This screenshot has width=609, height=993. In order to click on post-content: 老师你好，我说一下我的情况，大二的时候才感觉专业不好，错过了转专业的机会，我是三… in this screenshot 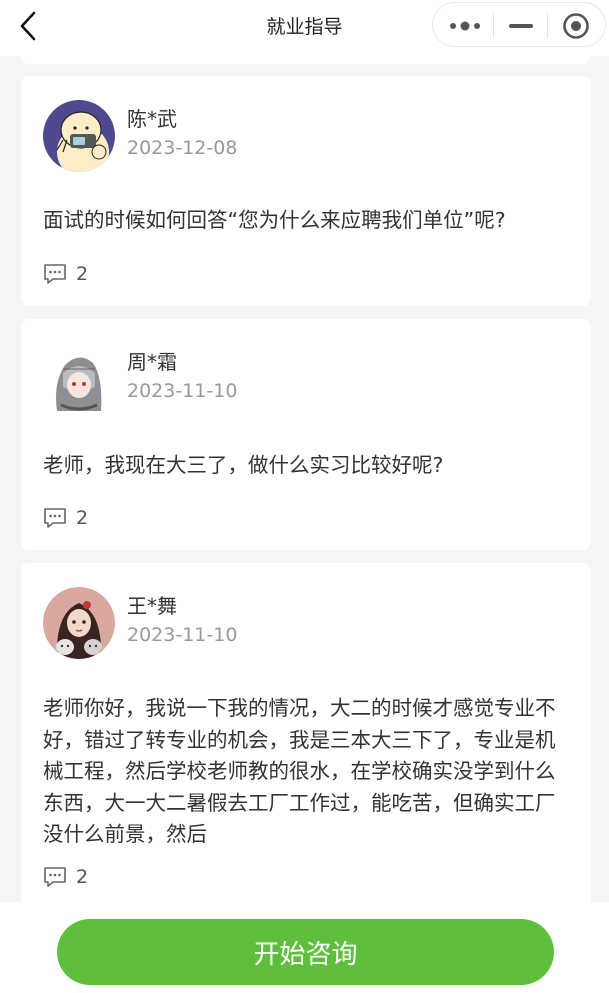, I will do `click(299, 771)`.